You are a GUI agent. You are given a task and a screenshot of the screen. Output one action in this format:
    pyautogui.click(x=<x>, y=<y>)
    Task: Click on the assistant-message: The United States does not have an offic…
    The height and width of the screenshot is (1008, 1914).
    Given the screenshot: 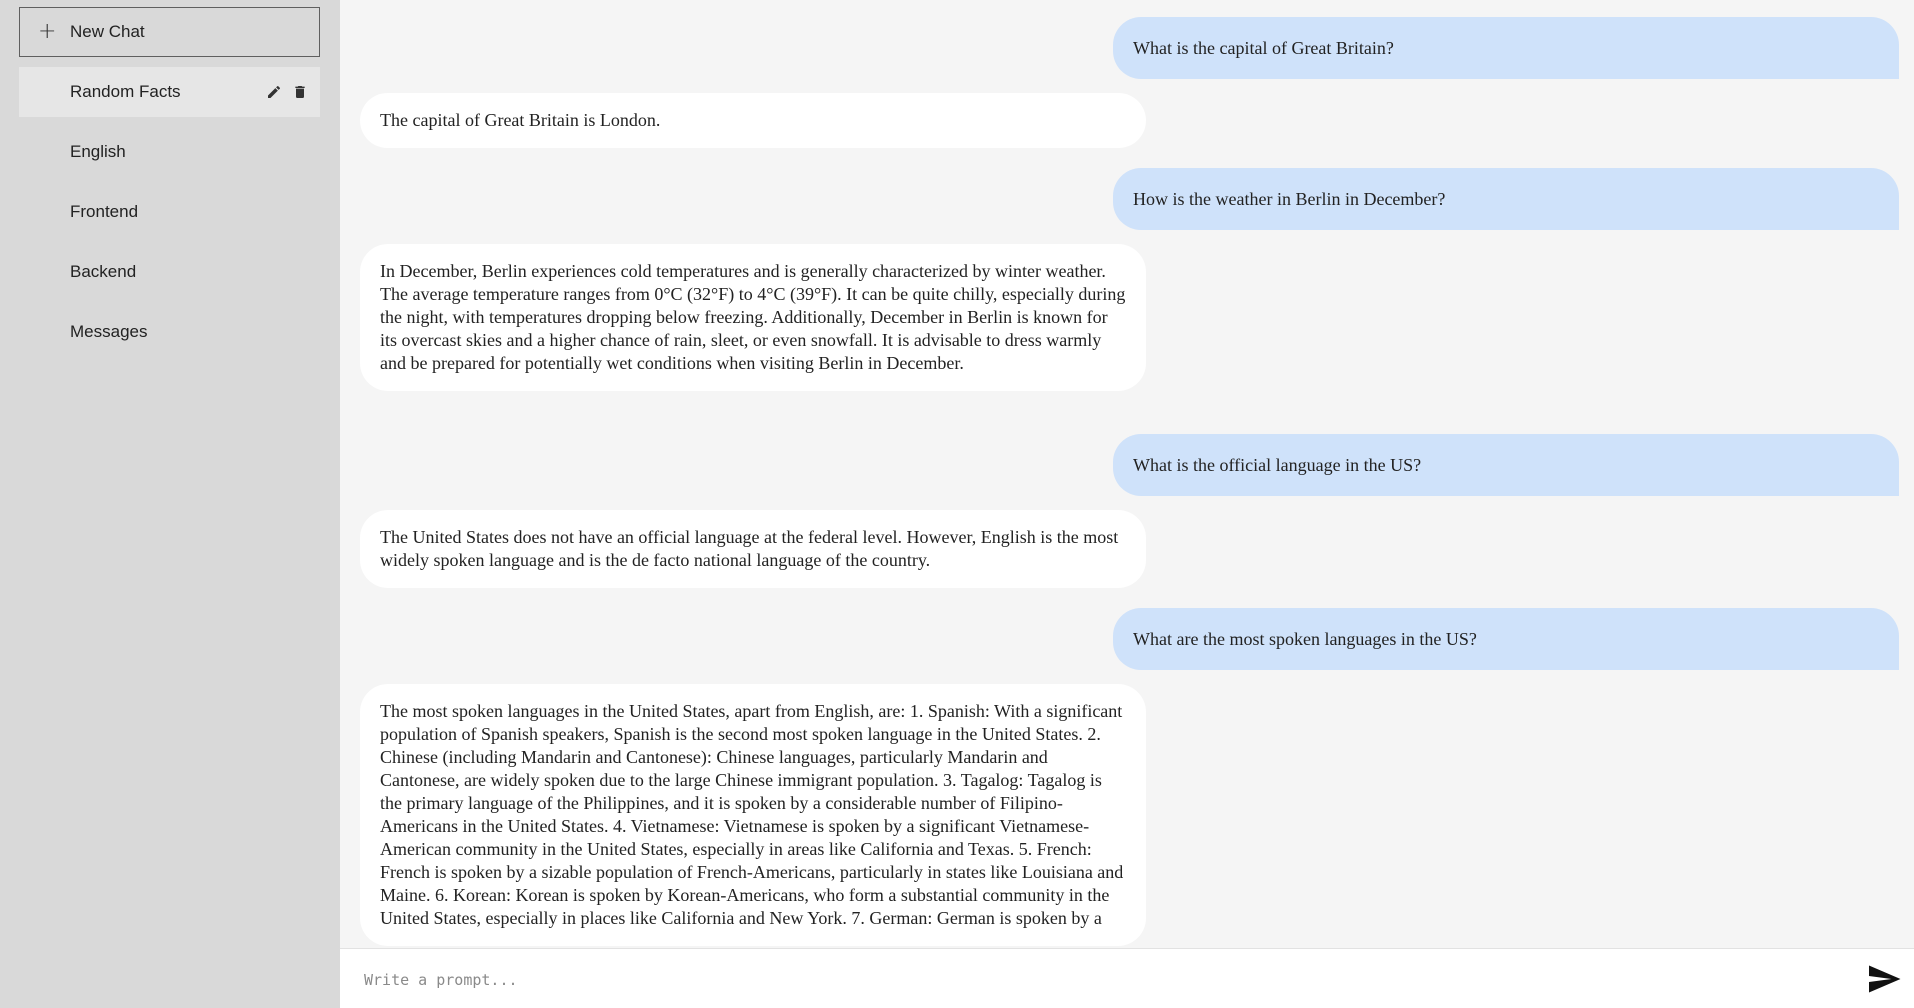 What is the action you would take?
    pyautogui.click(x=753, y=549)
    